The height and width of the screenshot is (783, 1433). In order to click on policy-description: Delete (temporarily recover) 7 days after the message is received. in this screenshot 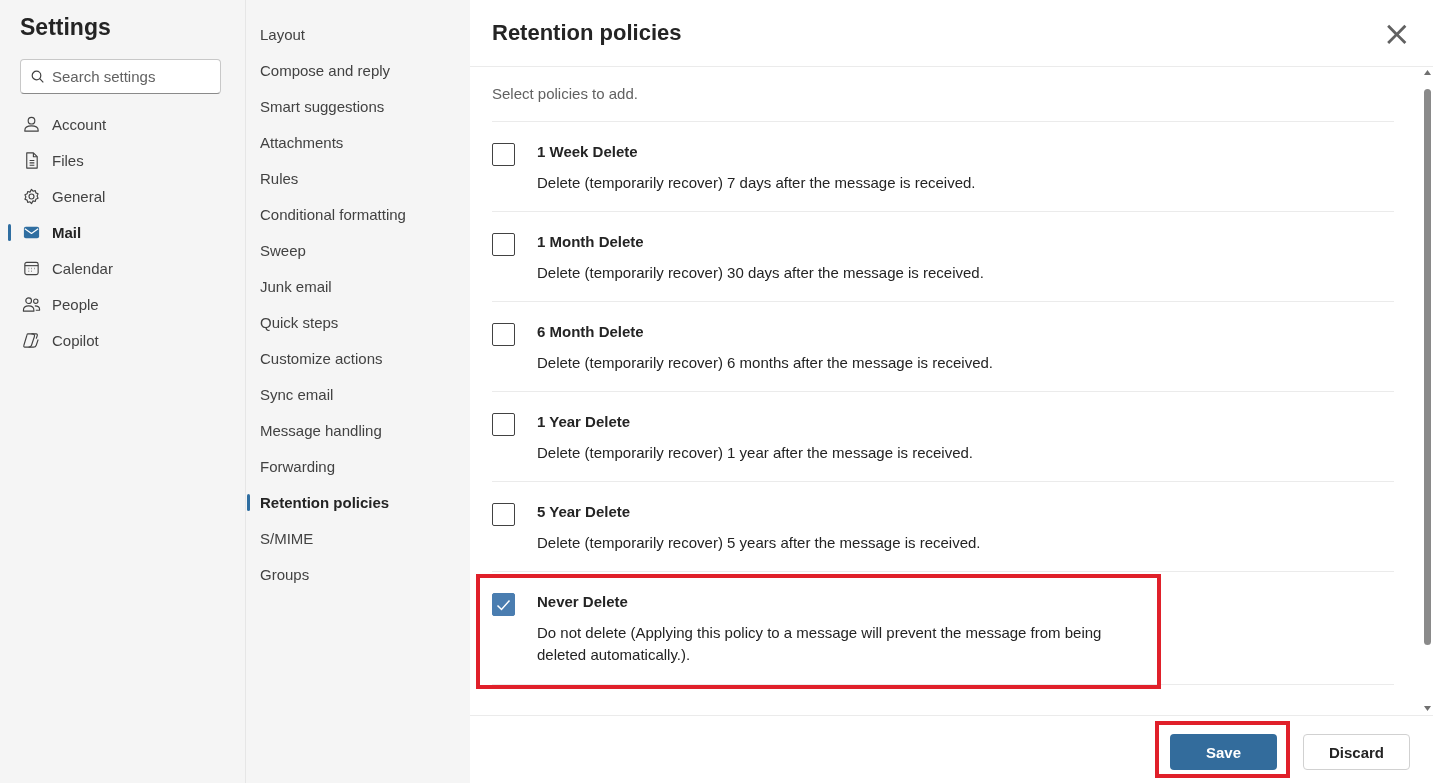, I will do `click(756, 183)`.